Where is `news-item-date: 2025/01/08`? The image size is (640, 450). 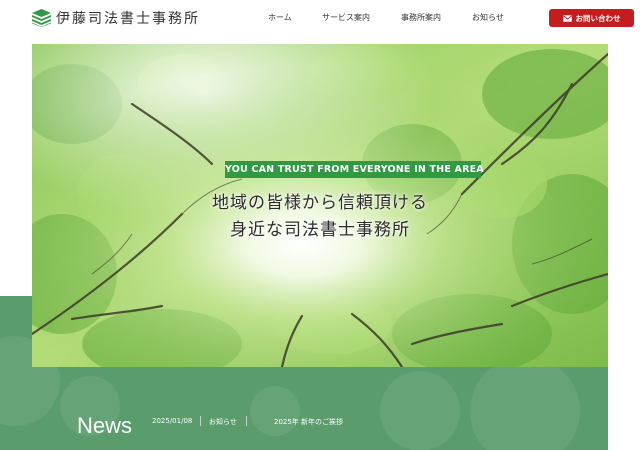 news-item-date: 2025/01/08 is located at coordinates (172, 421).